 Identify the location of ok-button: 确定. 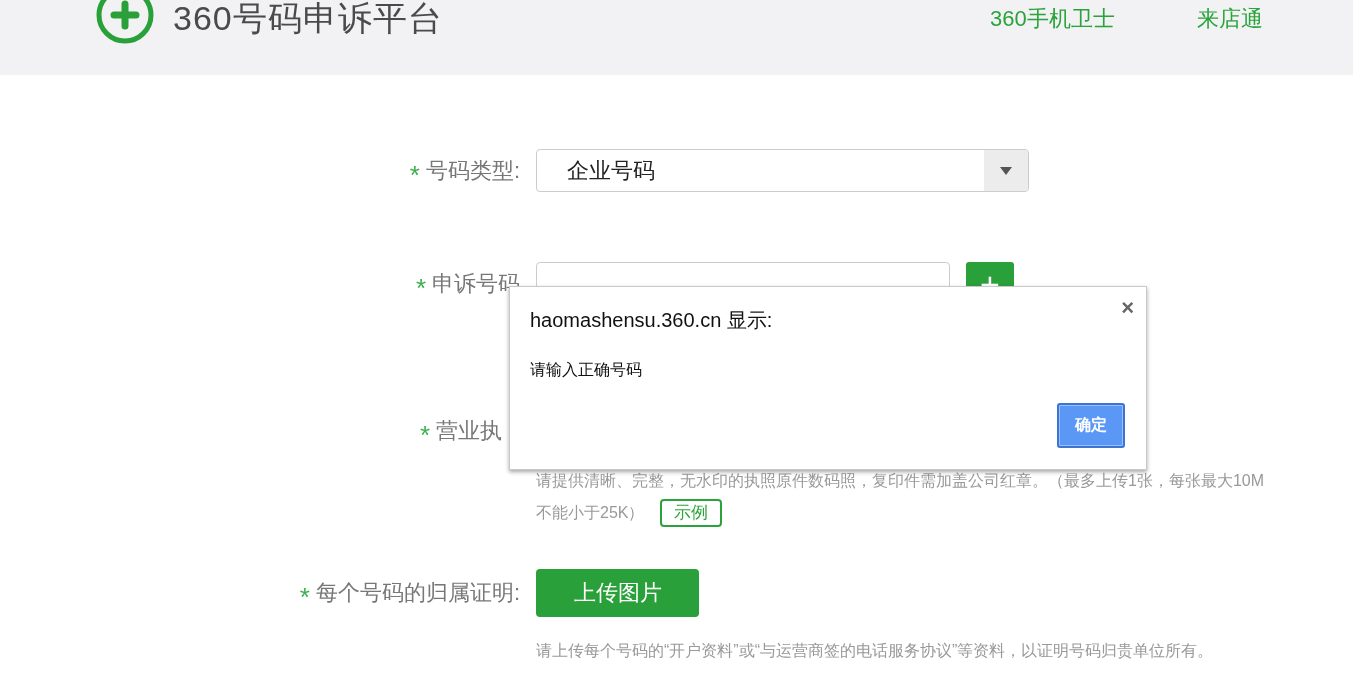
(1091, 425).